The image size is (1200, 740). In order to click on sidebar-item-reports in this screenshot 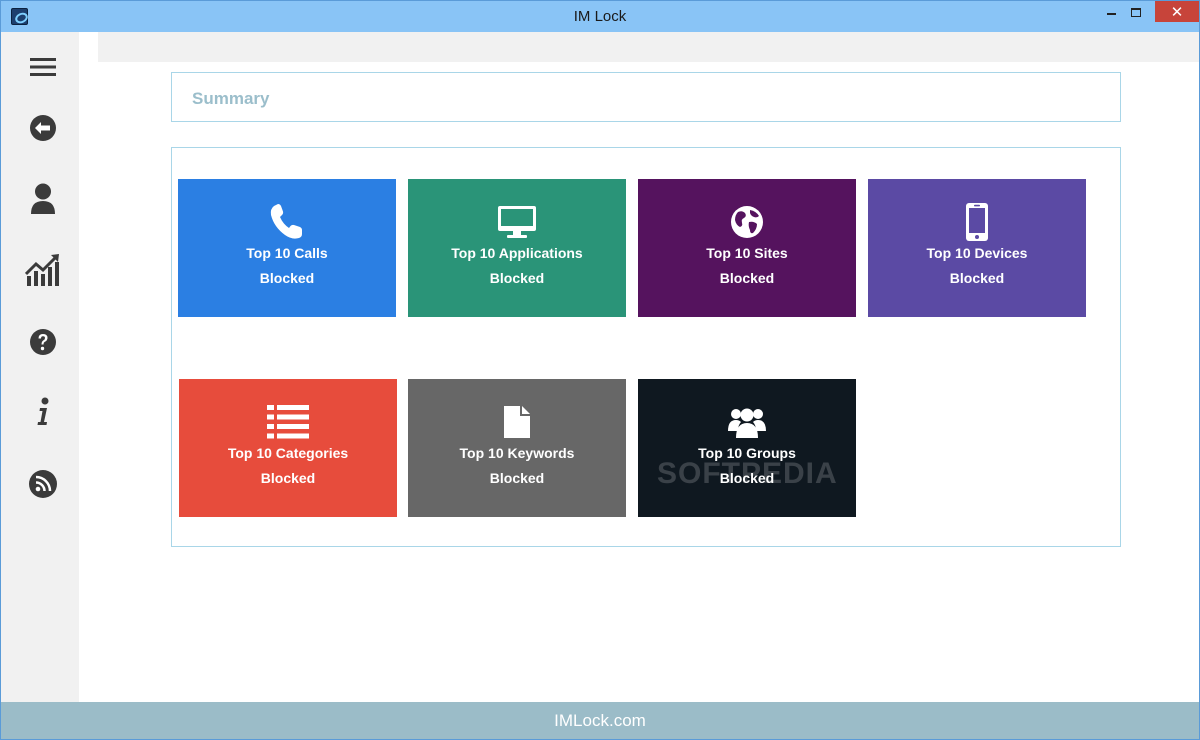, I will do `click(43, 270)`.